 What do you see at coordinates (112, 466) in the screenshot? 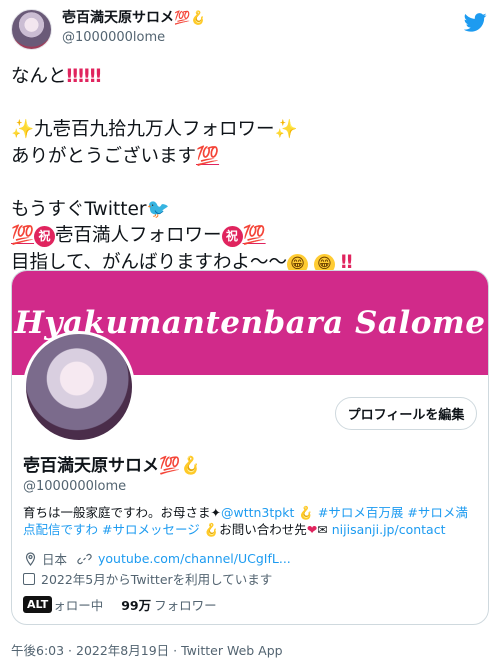
I see `profile-name: 壱百満天原サロメ💯🪝` at bounding box center [112, 466].